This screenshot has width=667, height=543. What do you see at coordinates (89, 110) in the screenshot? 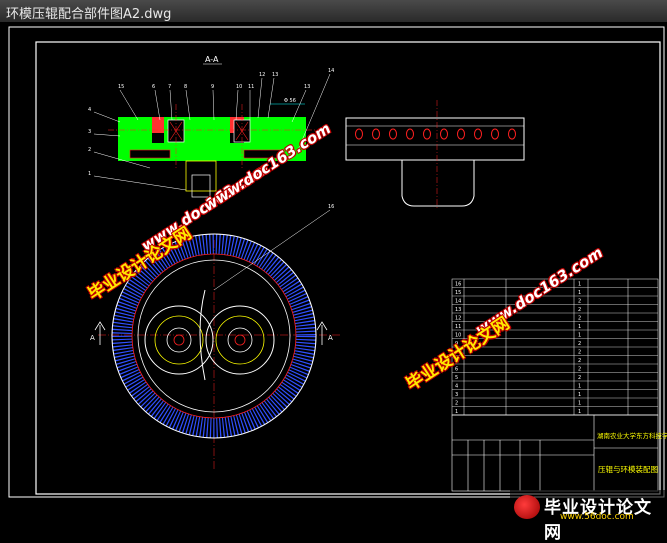
I see `svg-text: 4` at bounding box center [89, 110].